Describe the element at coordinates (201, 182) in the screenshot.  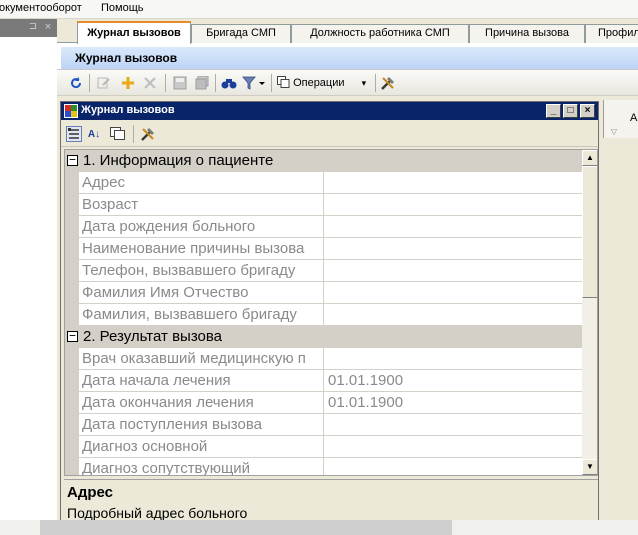
I see `property-name: Адрес` at that location.